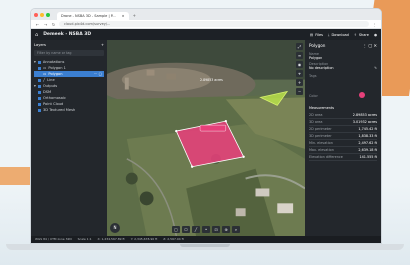 This screenshot has height=265, width=410. Describe the element at coordinates (375, 35) in the screenshot. I see `user-icon: ●` at that location.